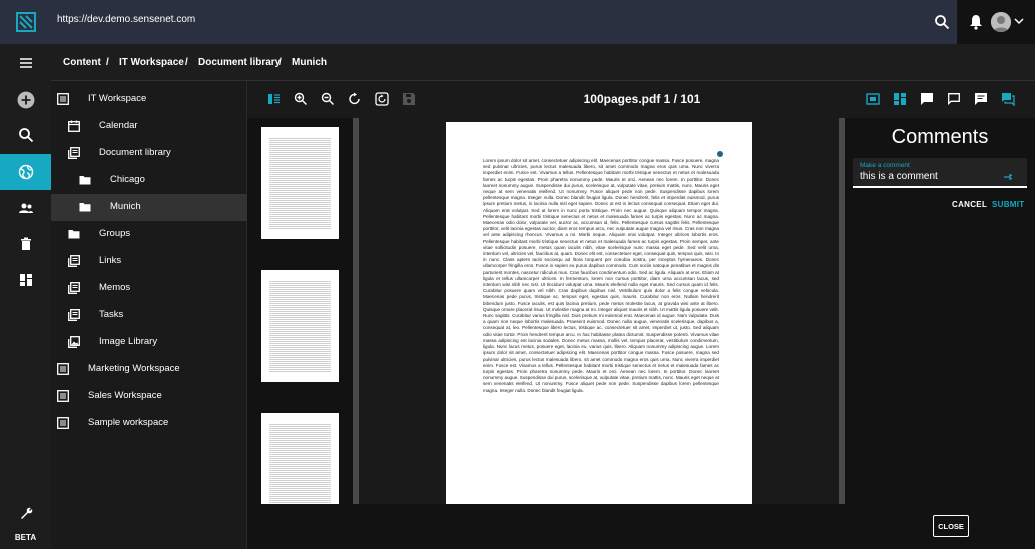 This screenshot has width=1035, height=549. Describe the element at coordinates (126, 19) in the screenshot. I see `site-url: https://dev.demo.sensenet.com` at that location.